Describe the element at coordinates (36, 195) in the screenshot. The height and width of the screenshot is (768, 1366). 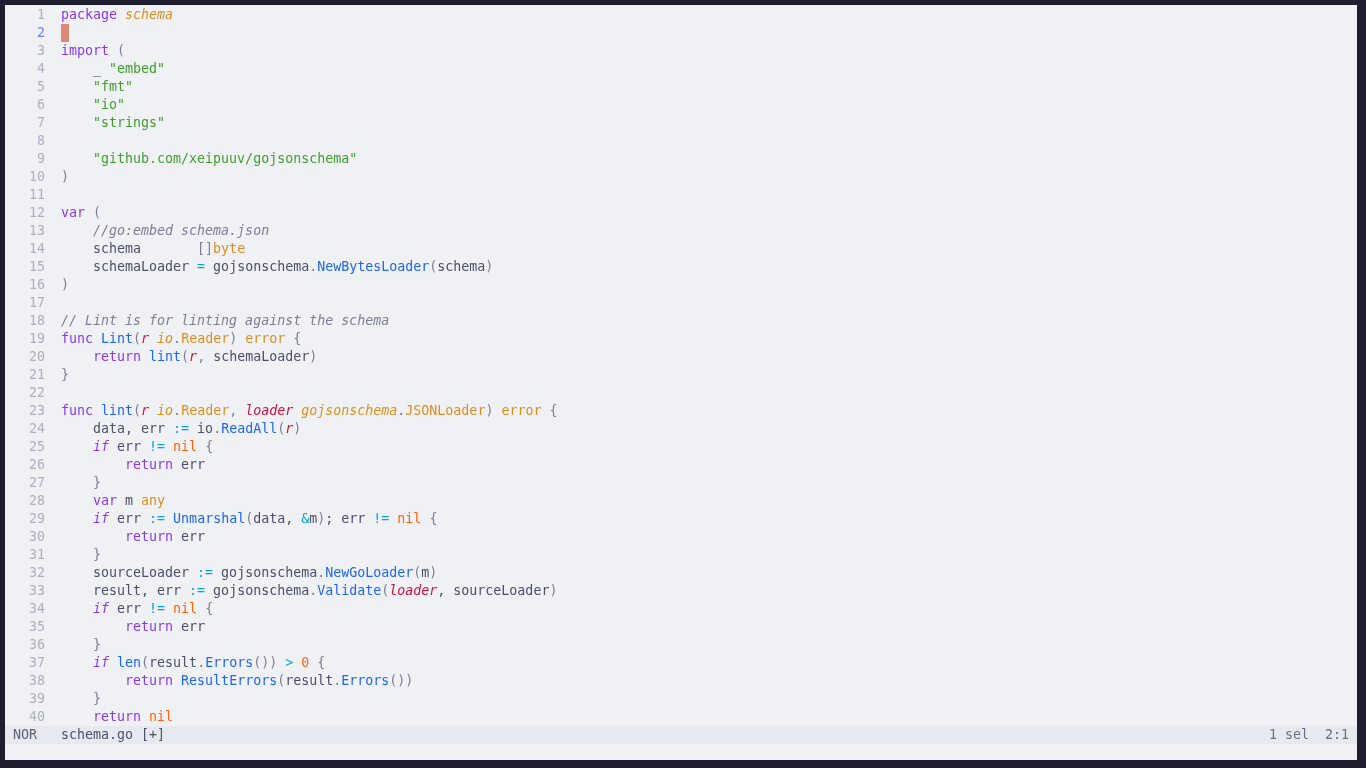
I see `line-number: 11` at that location.